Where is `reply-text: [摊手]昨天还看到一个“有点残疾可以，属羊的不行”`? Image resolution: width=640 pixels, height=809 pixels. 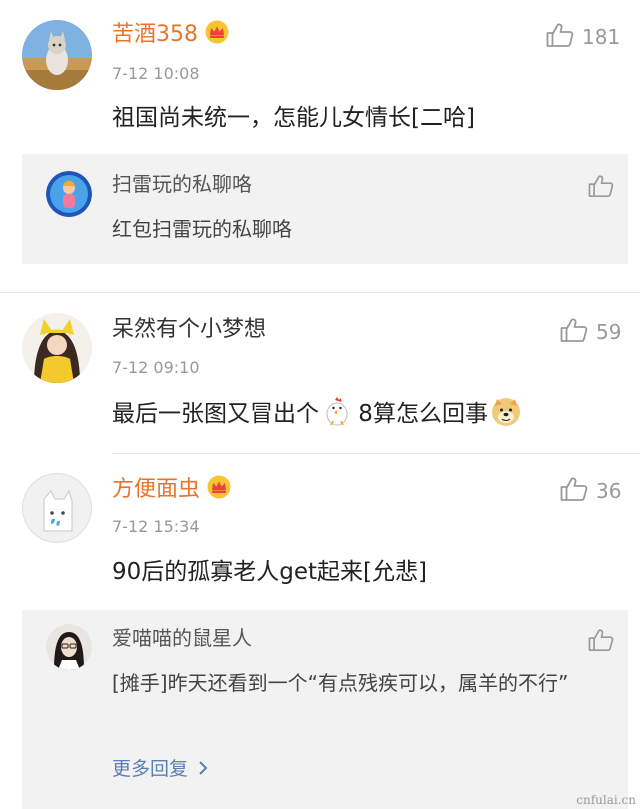 reply-text: [摊手]昨天还看到一个“有点残疾可以，属羊的不行” is located at coordinates (340, 683).